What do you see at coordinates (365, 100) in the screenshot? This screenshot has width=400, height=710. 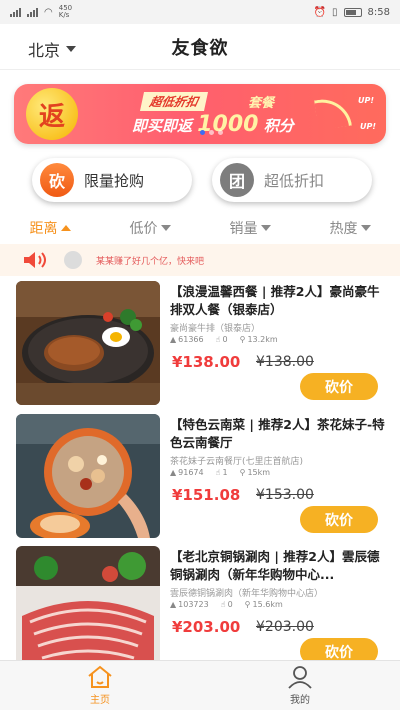 I see `banner-up-1: UP!` at bounding box center [365, 100].